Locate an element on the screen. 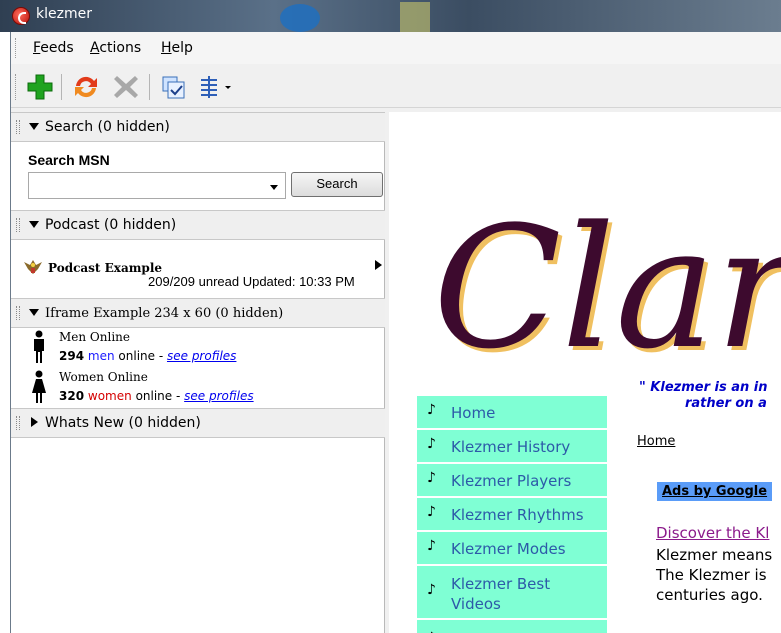 Image resolution: width=781 pixels, height=633 pixels. menu-help: Help is located at coordinates (177, 48).